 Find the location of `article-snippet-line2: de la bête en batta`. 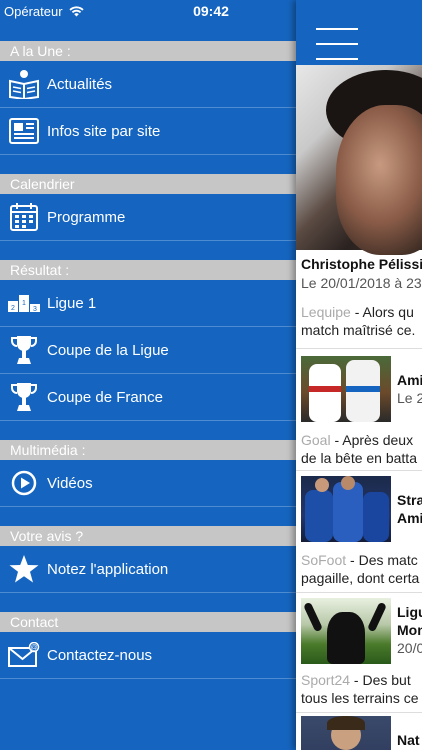

article-snippet-line2: de la bête en batta is located at coordinates (359, 458).